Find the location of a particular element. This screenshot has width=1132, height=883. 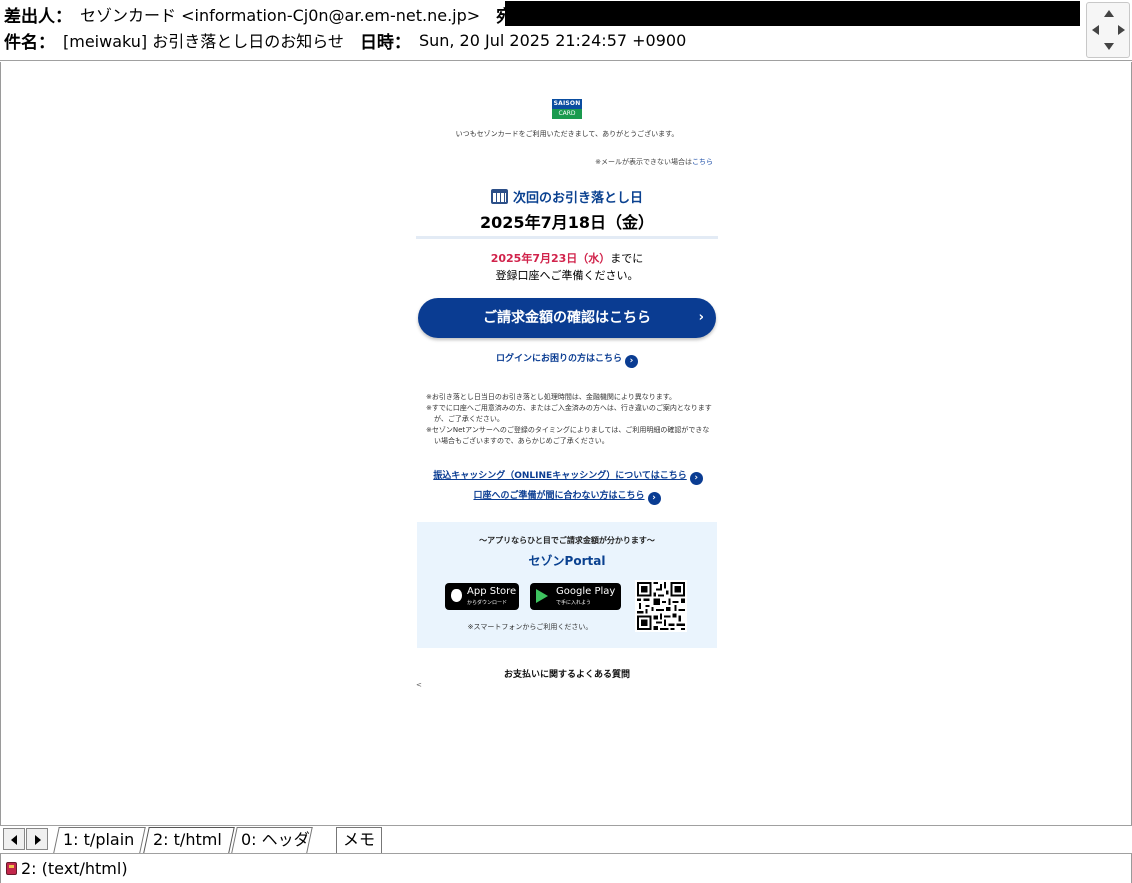

tab-text-html: 2: t/html is located at coordinates (189, 840).